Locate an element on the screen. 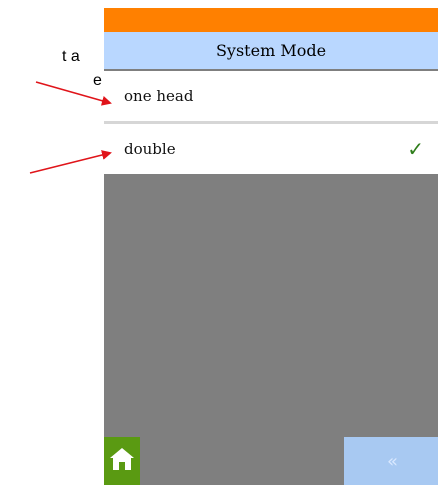 This screenshot has width=438, height=485. double-chevron-left-icon: « is located at coordinates (392, 461).